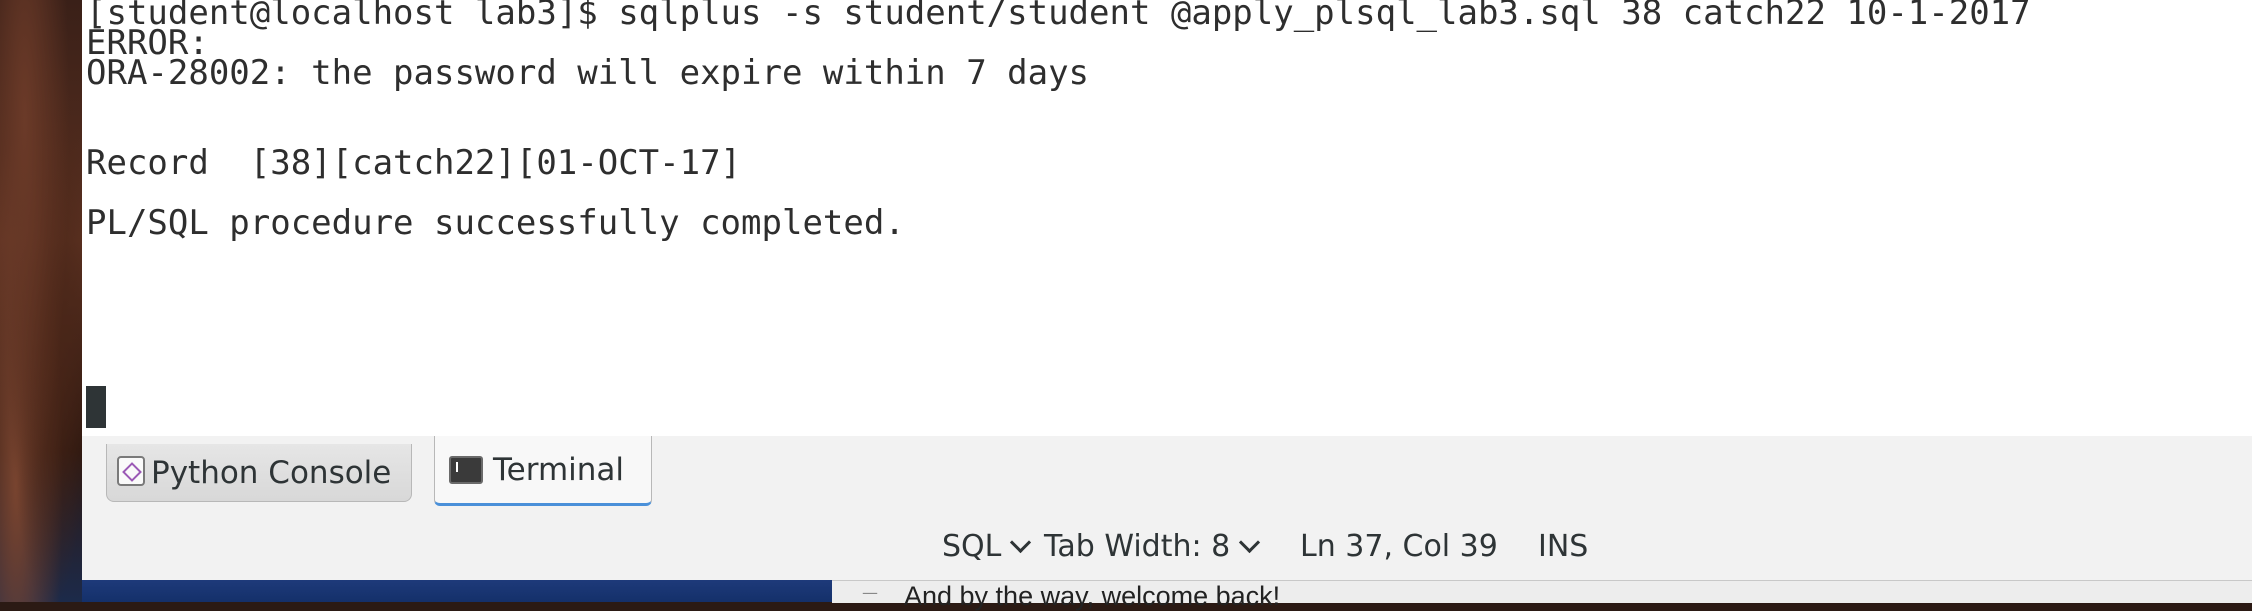 Image resolution: width=2252 pixels, height=611 pixels. I want to click on insert-mode-label: INS, so click(1563, 546).